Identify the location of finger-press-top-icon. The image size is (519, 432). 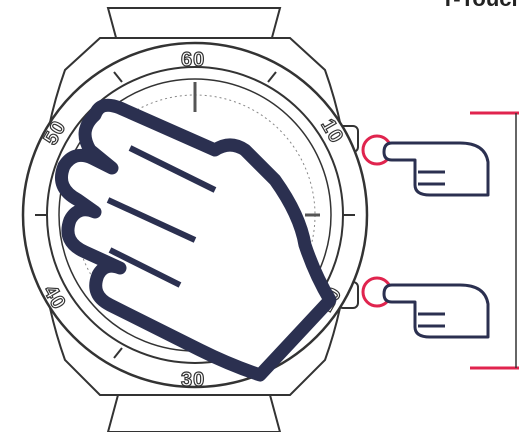
(436, 169).